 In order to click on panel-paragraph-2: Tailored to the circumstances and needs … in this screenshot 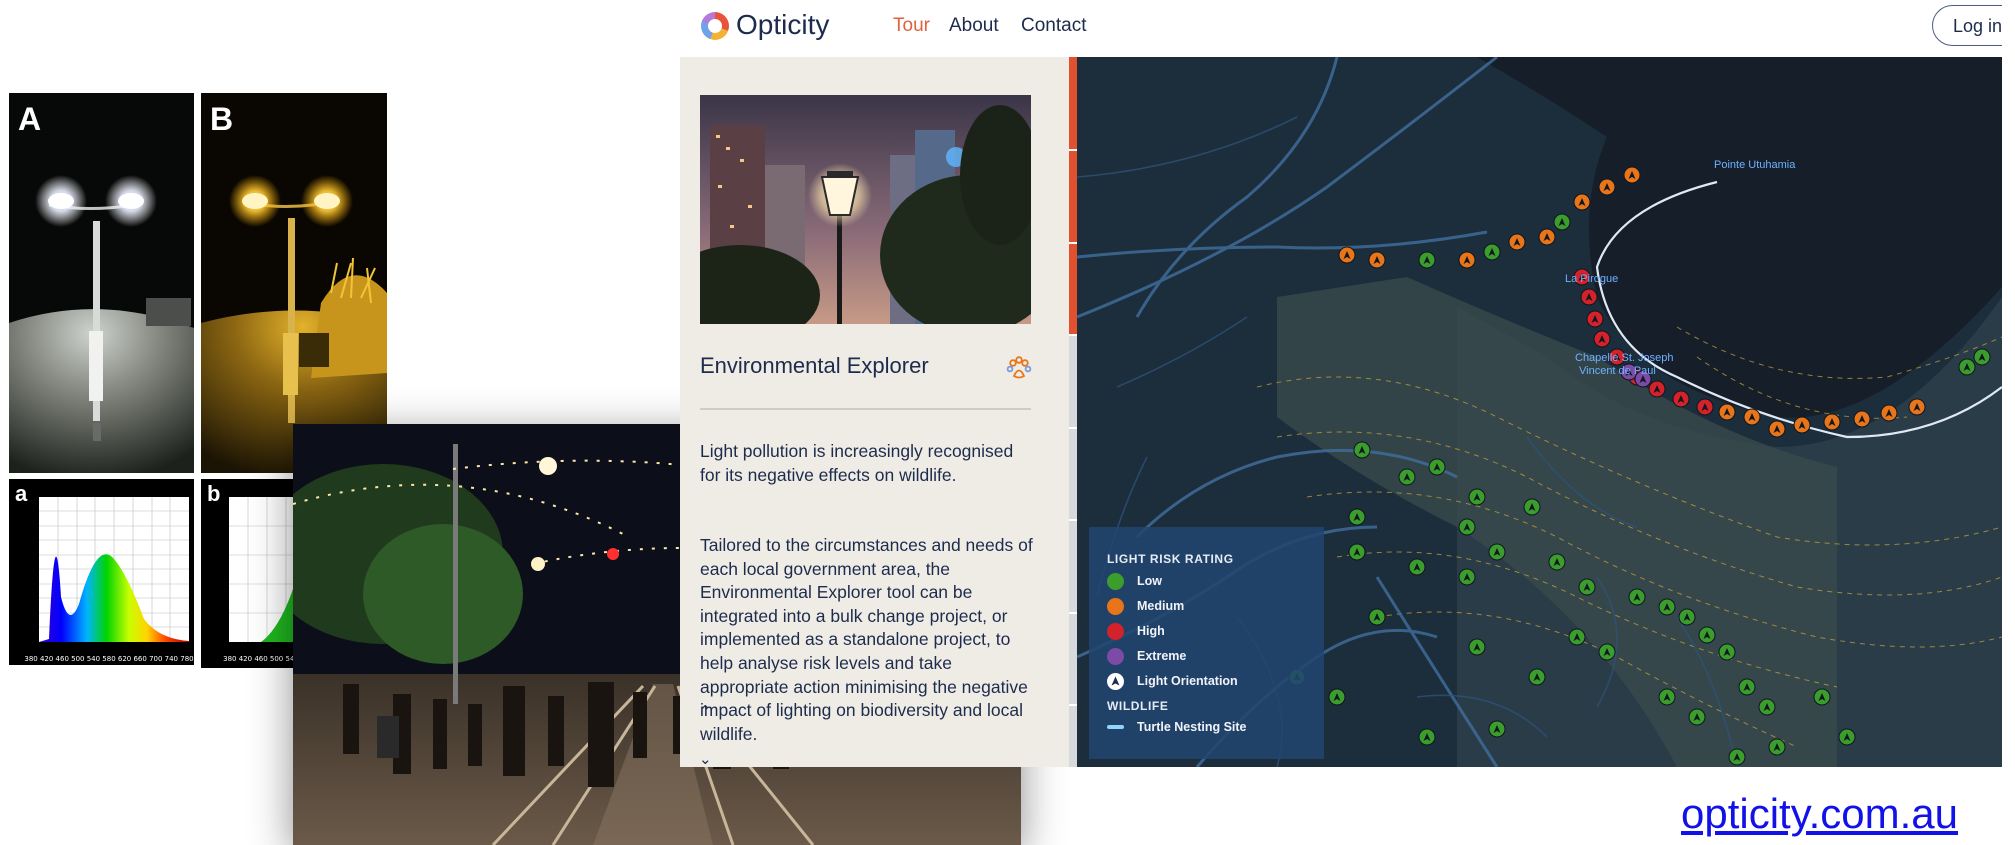, I will do `click(866, 639)`.